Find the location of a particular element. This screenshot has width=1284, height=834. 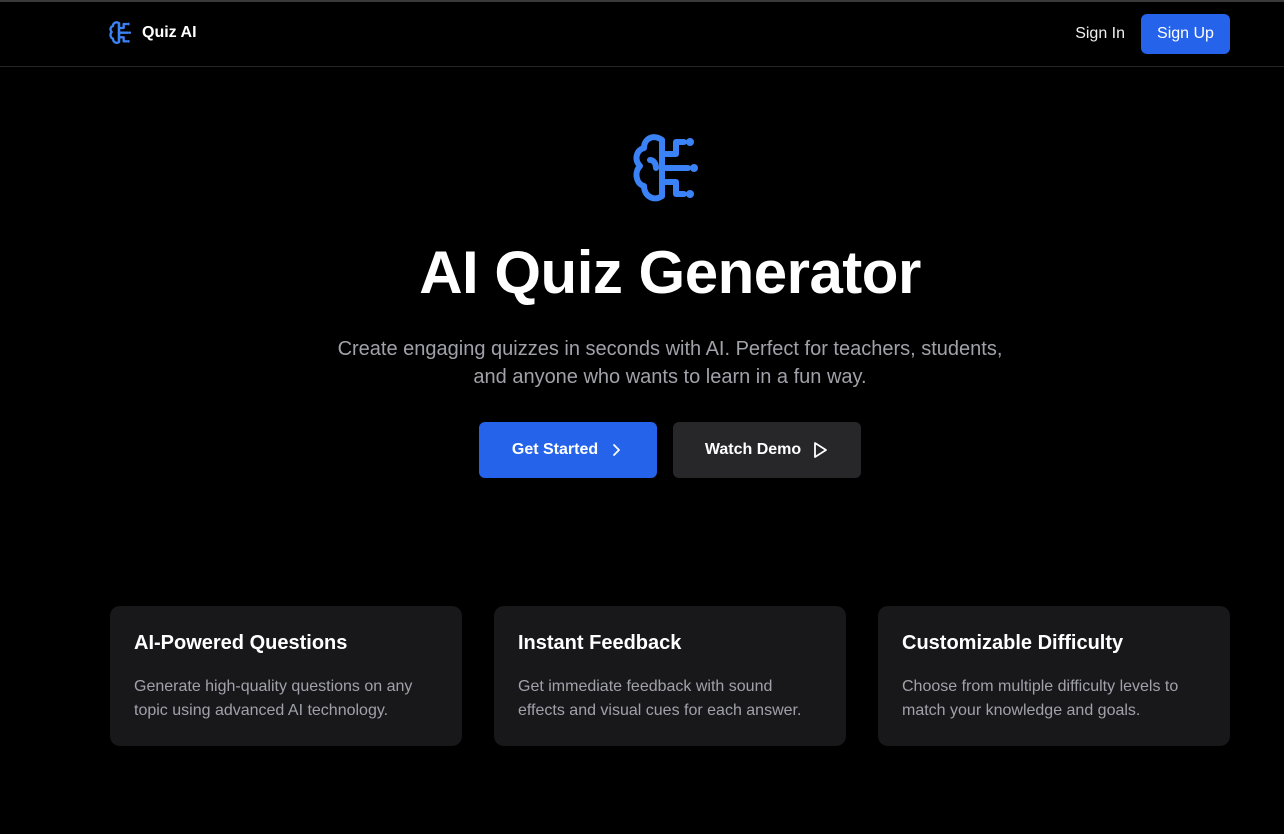

page-title: AI Quiz Generator is located at coordinates (670, 272).